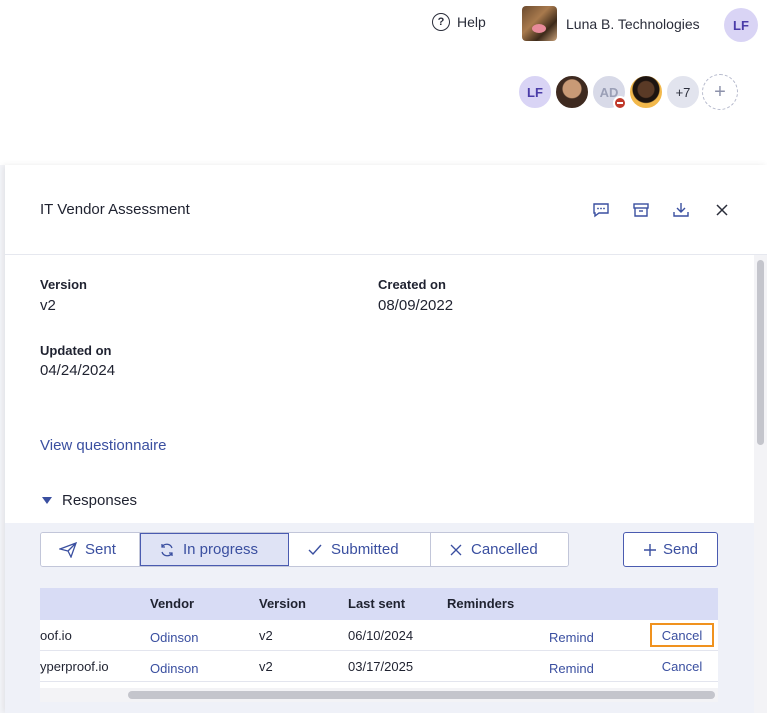 This screenshot has width=767, height=713. I want to click on column-header: Version, so click(282, 603).